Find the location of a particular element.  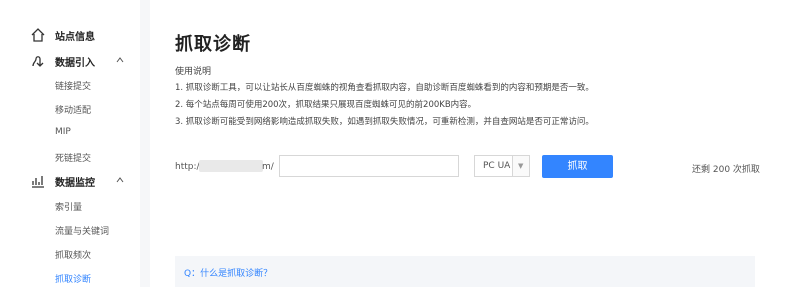

sidebar-item-index-volume: 索引量 is located at coordinates (68, 206).